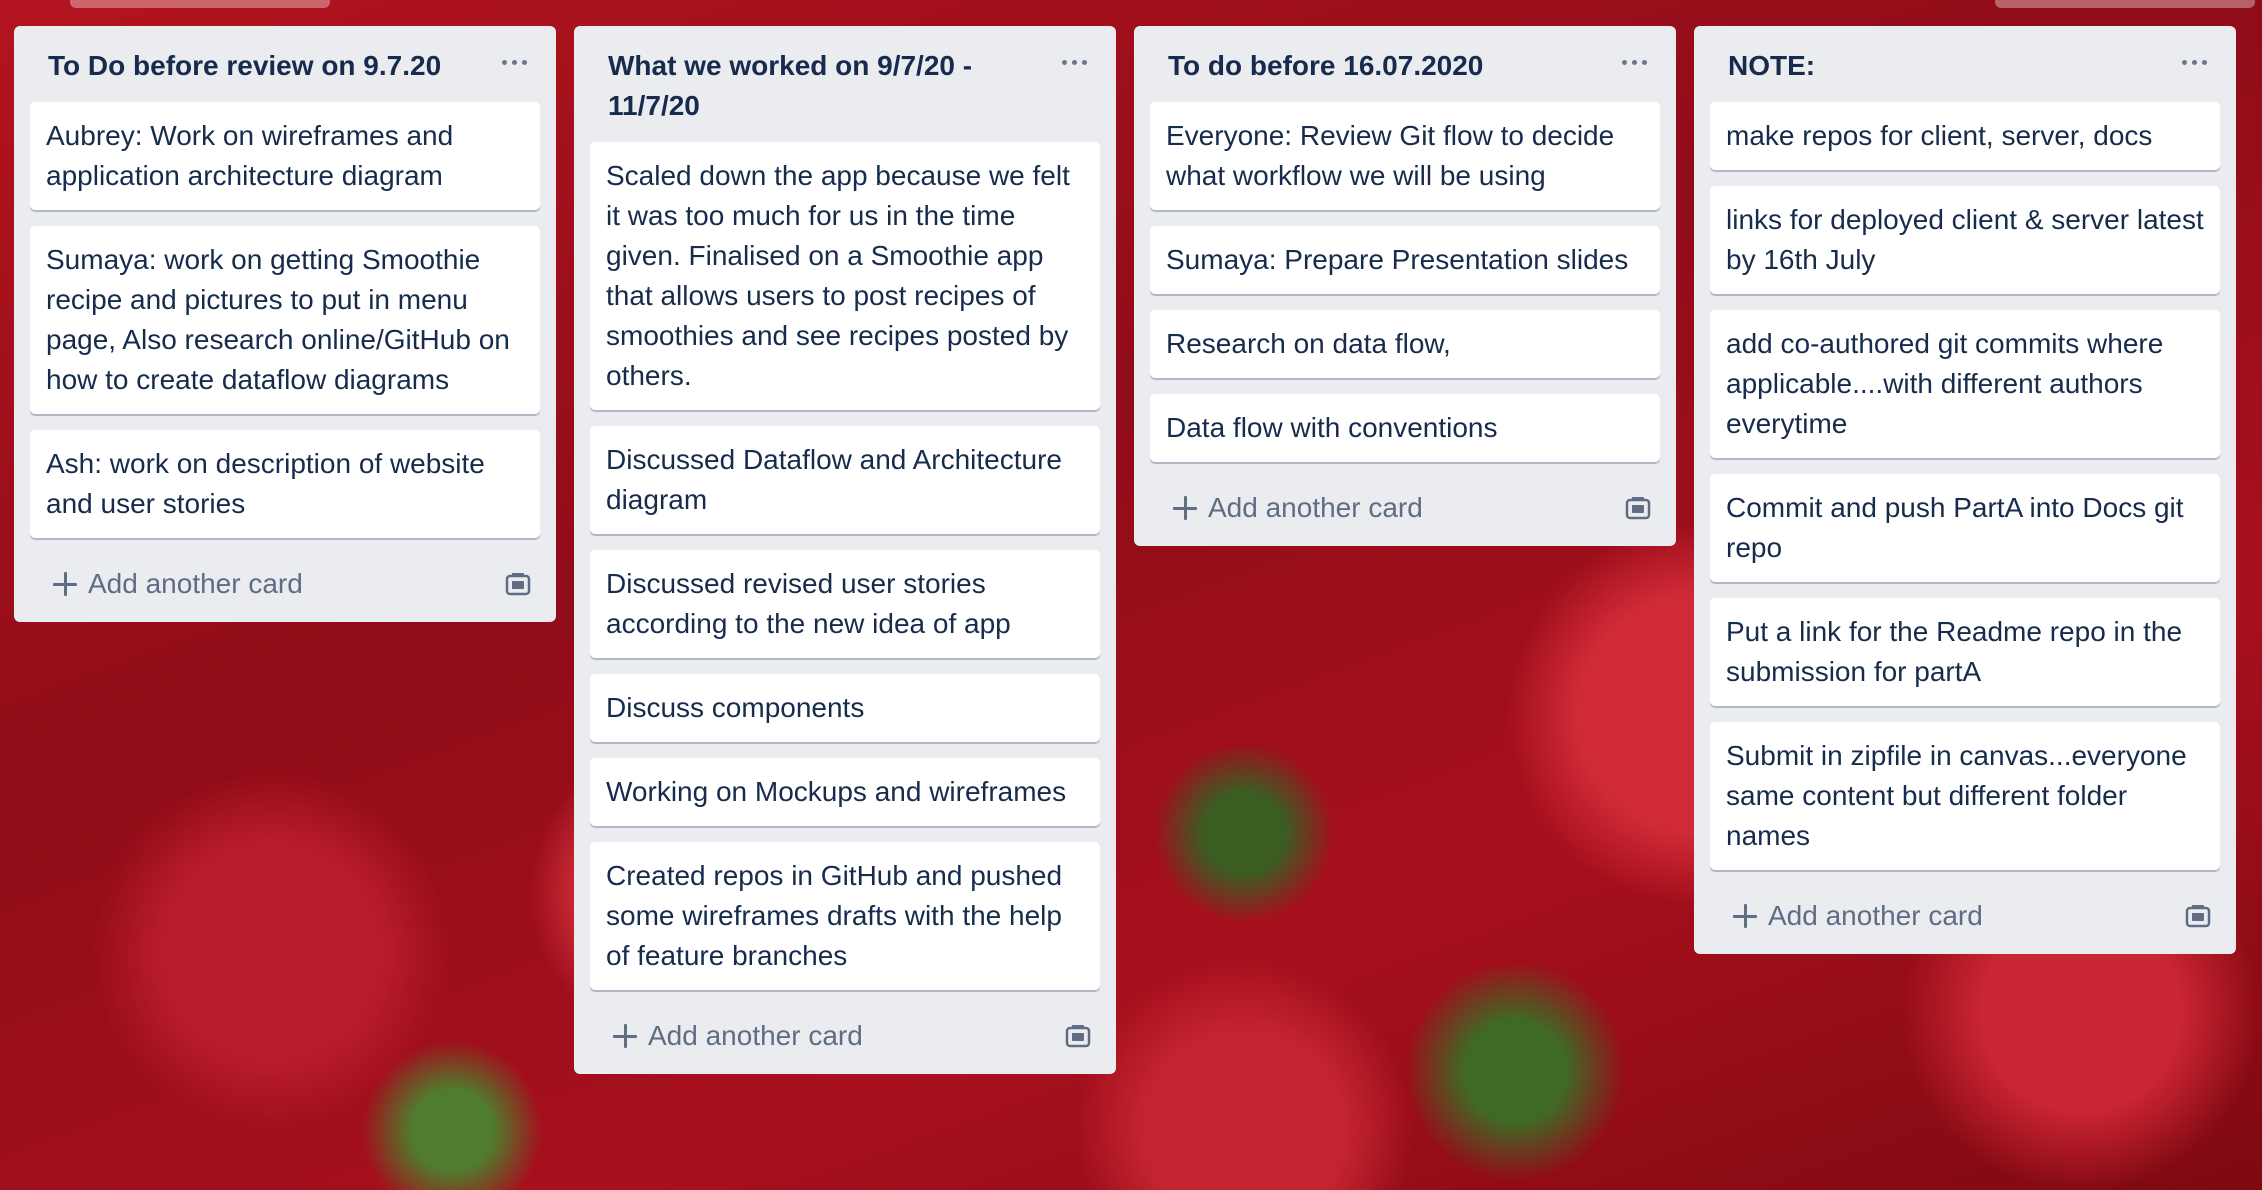  I want to click on list-header: What we worked on 9/7/20 - 11/7/20, so click(845, 84).